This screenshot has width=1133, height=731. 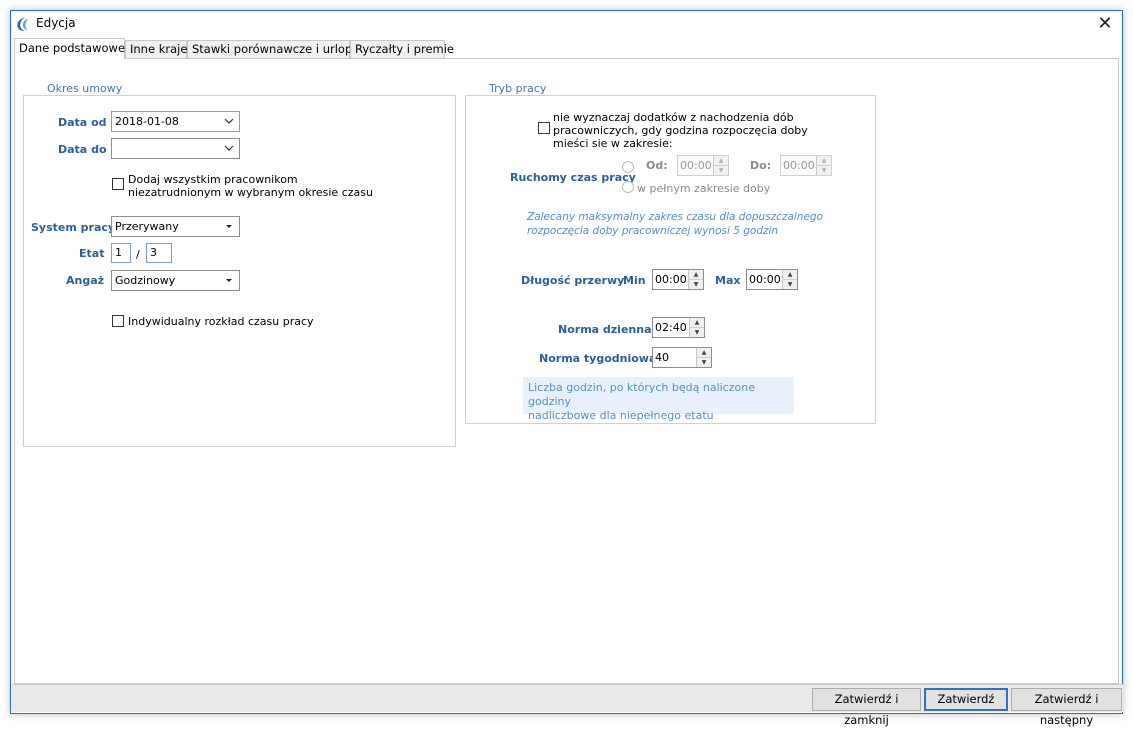 I want to click on min-label: Min, so click(x=634, y=280).